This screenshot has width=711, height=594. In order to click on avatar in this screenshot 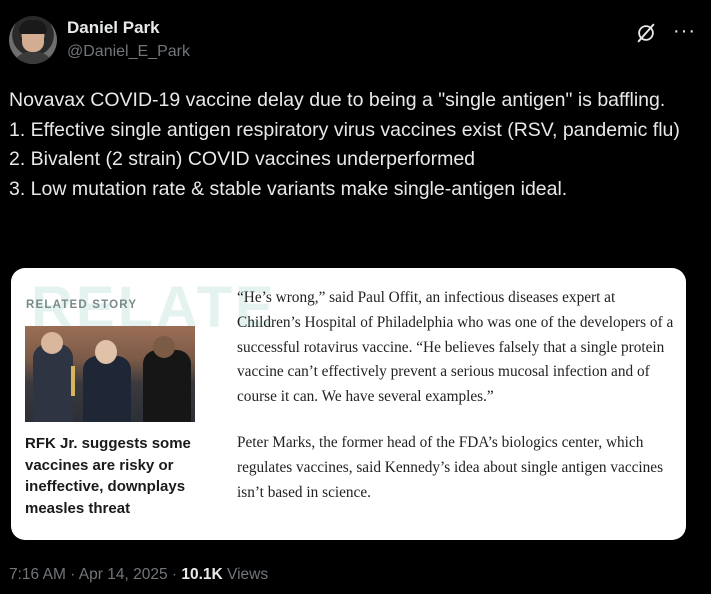, I will do `click(33, 40)`.